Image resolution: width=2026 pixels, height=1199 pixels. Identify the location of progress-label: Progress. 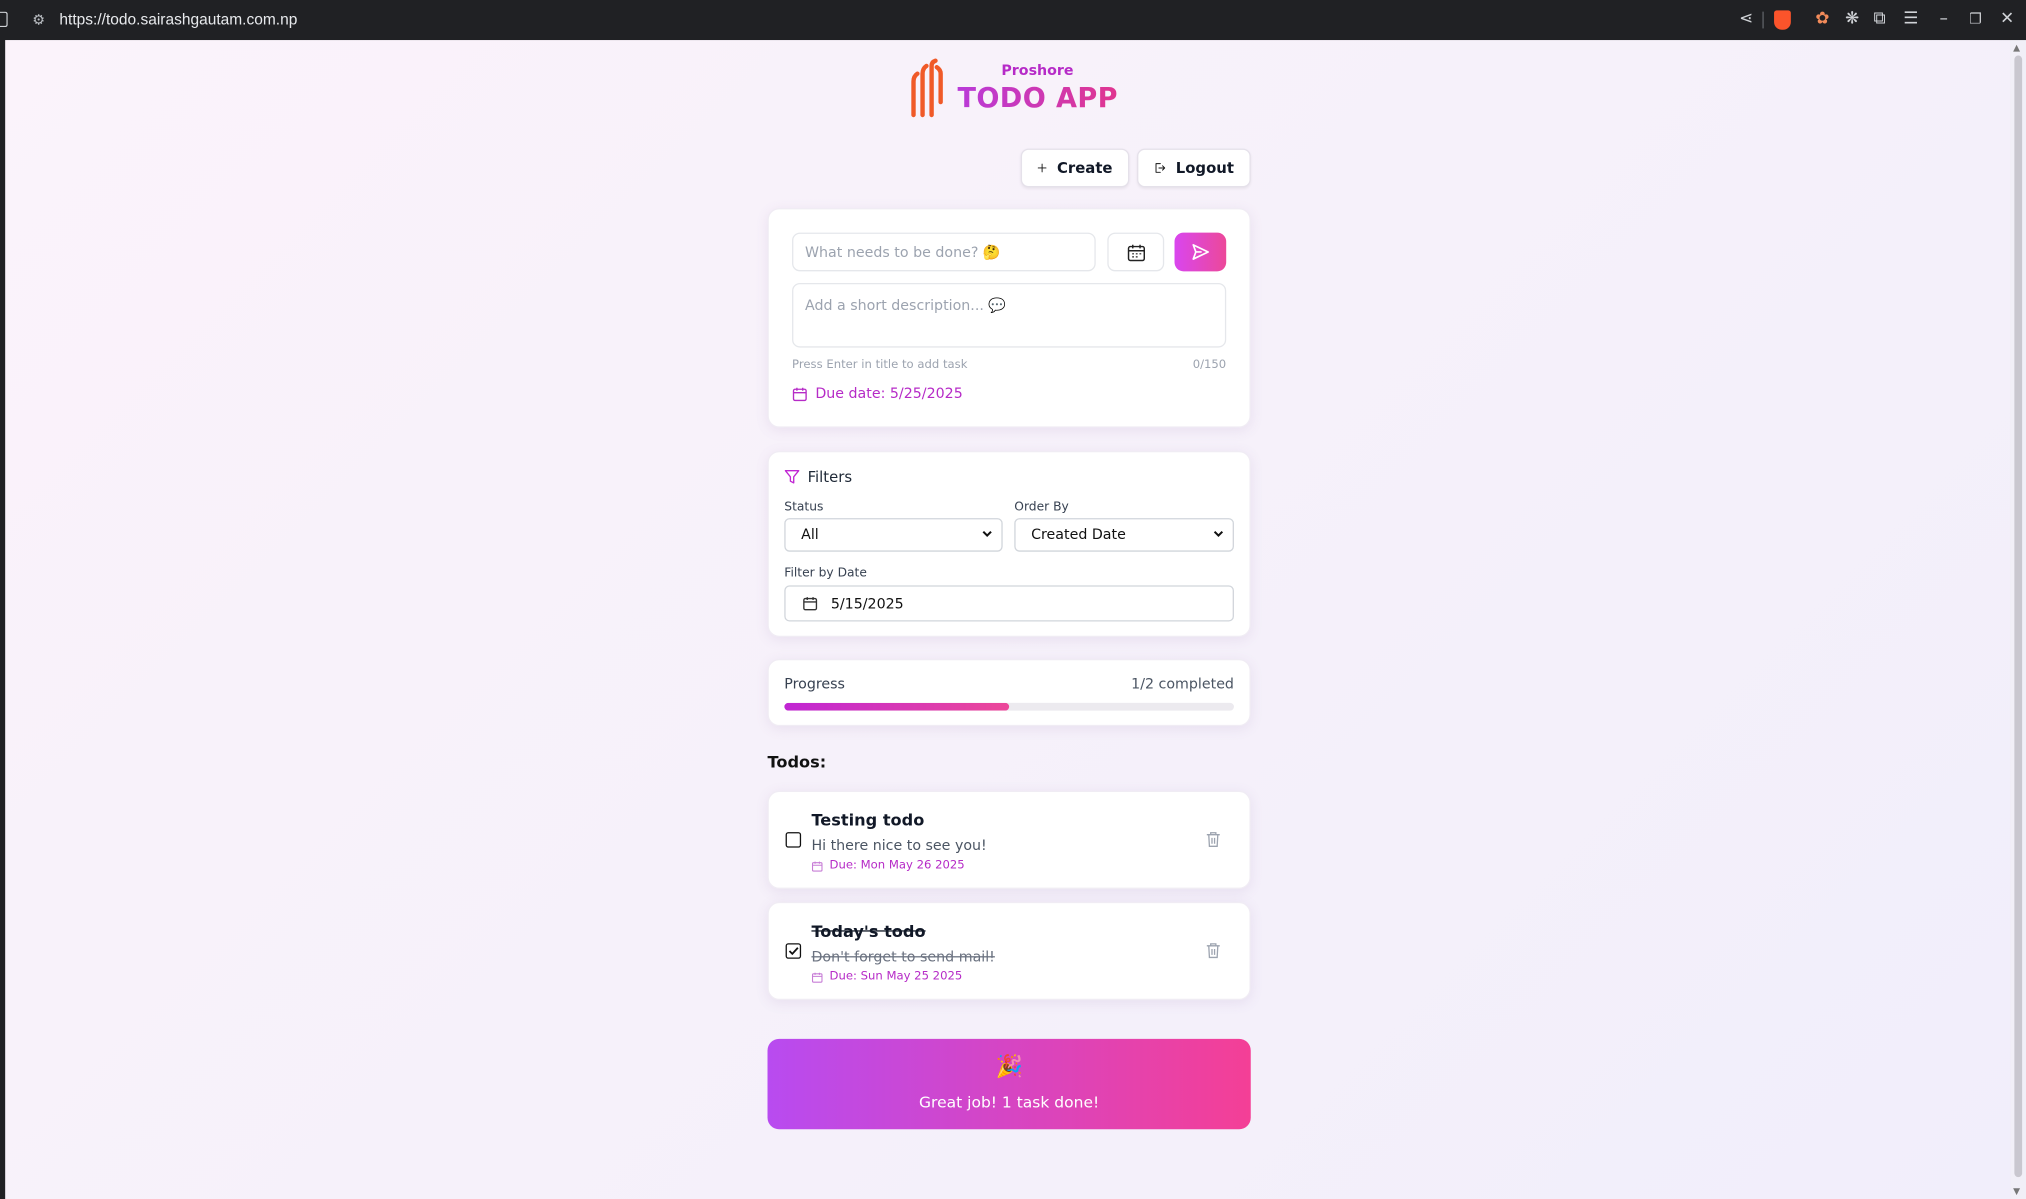
(814, 684).